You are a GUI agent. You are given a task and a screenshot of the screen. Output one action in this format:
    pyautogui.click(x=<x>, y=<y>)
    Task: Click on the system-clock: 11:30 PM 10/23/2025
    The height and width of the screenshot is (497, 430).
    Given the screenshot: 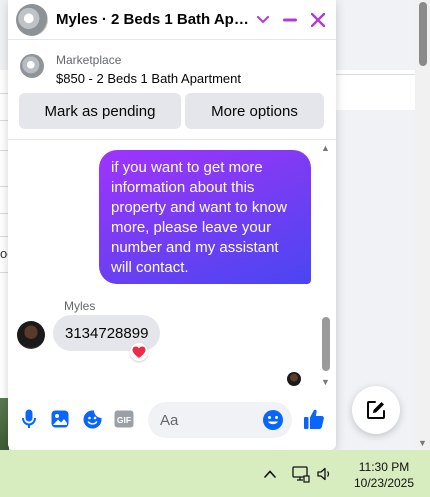 What is the action you would take?
    pyautogui.click(x=384, y=475)
    